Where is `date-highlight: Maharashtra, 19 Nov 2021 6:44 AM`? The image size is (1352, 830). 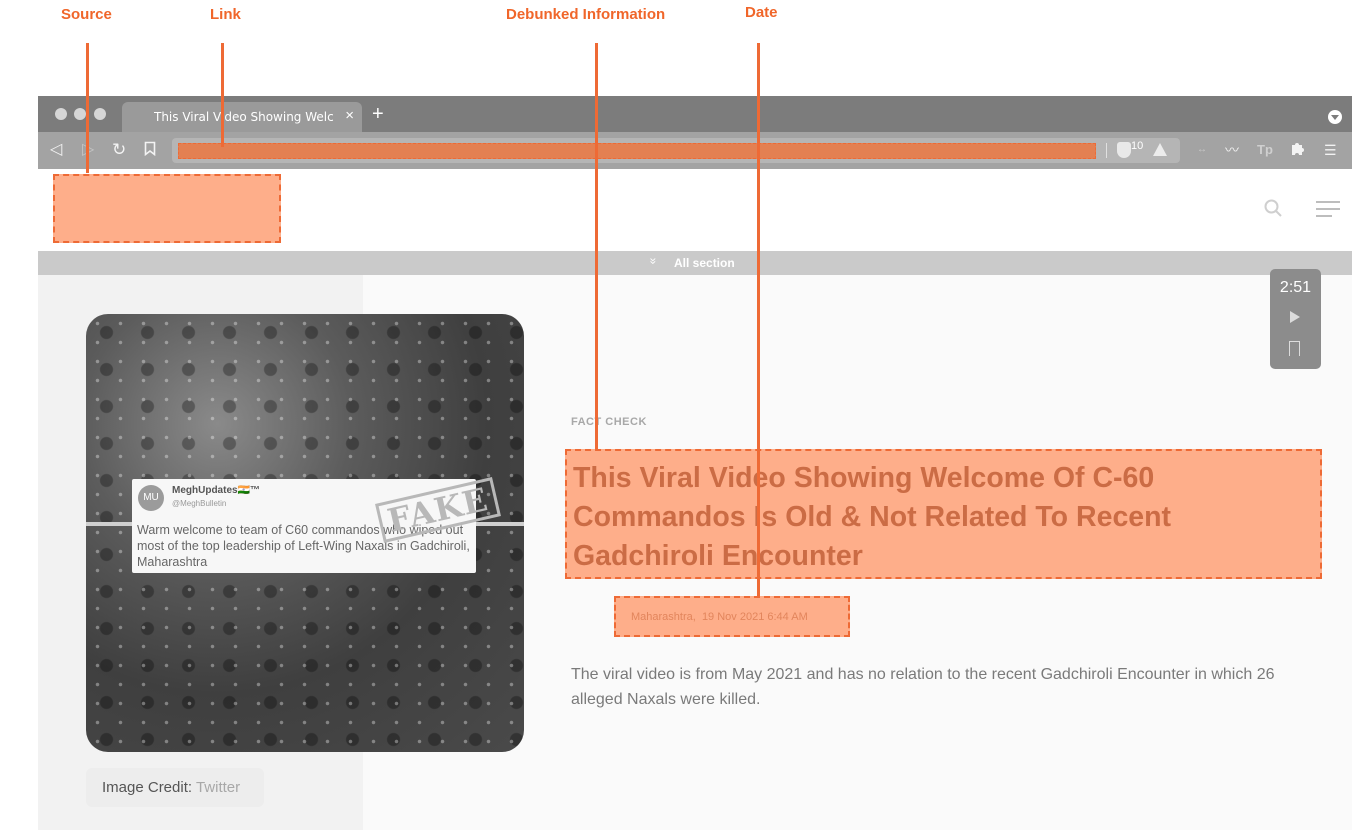 date-highlight: Maharashtra, 19 Nov 2021 6:44 AM is located at coordinates (732, 616).